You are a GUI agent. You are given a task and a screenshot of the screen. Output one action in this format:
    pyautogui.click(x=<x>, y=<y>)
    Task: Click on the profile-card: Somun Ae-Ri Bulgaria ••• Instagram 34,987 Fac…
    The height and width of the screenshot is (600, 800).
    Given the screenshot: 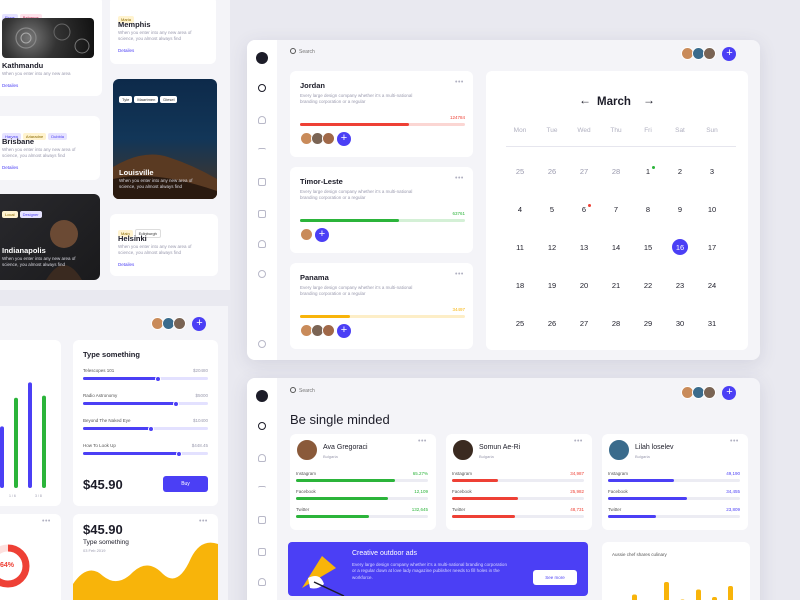 What is the action you would take?
    pyautogui.click(x=519, y=482)
    